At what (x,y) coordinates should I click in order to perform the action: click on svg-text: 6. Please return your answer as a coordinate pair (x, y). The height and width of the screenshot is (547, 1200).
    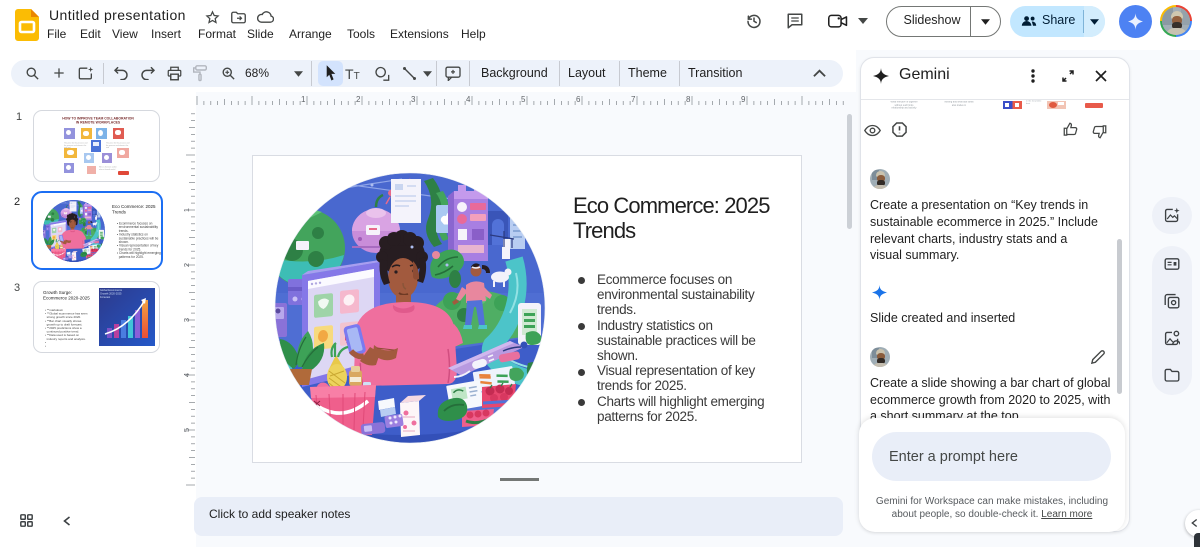
    Looking at the image, I should click on (578, 99).